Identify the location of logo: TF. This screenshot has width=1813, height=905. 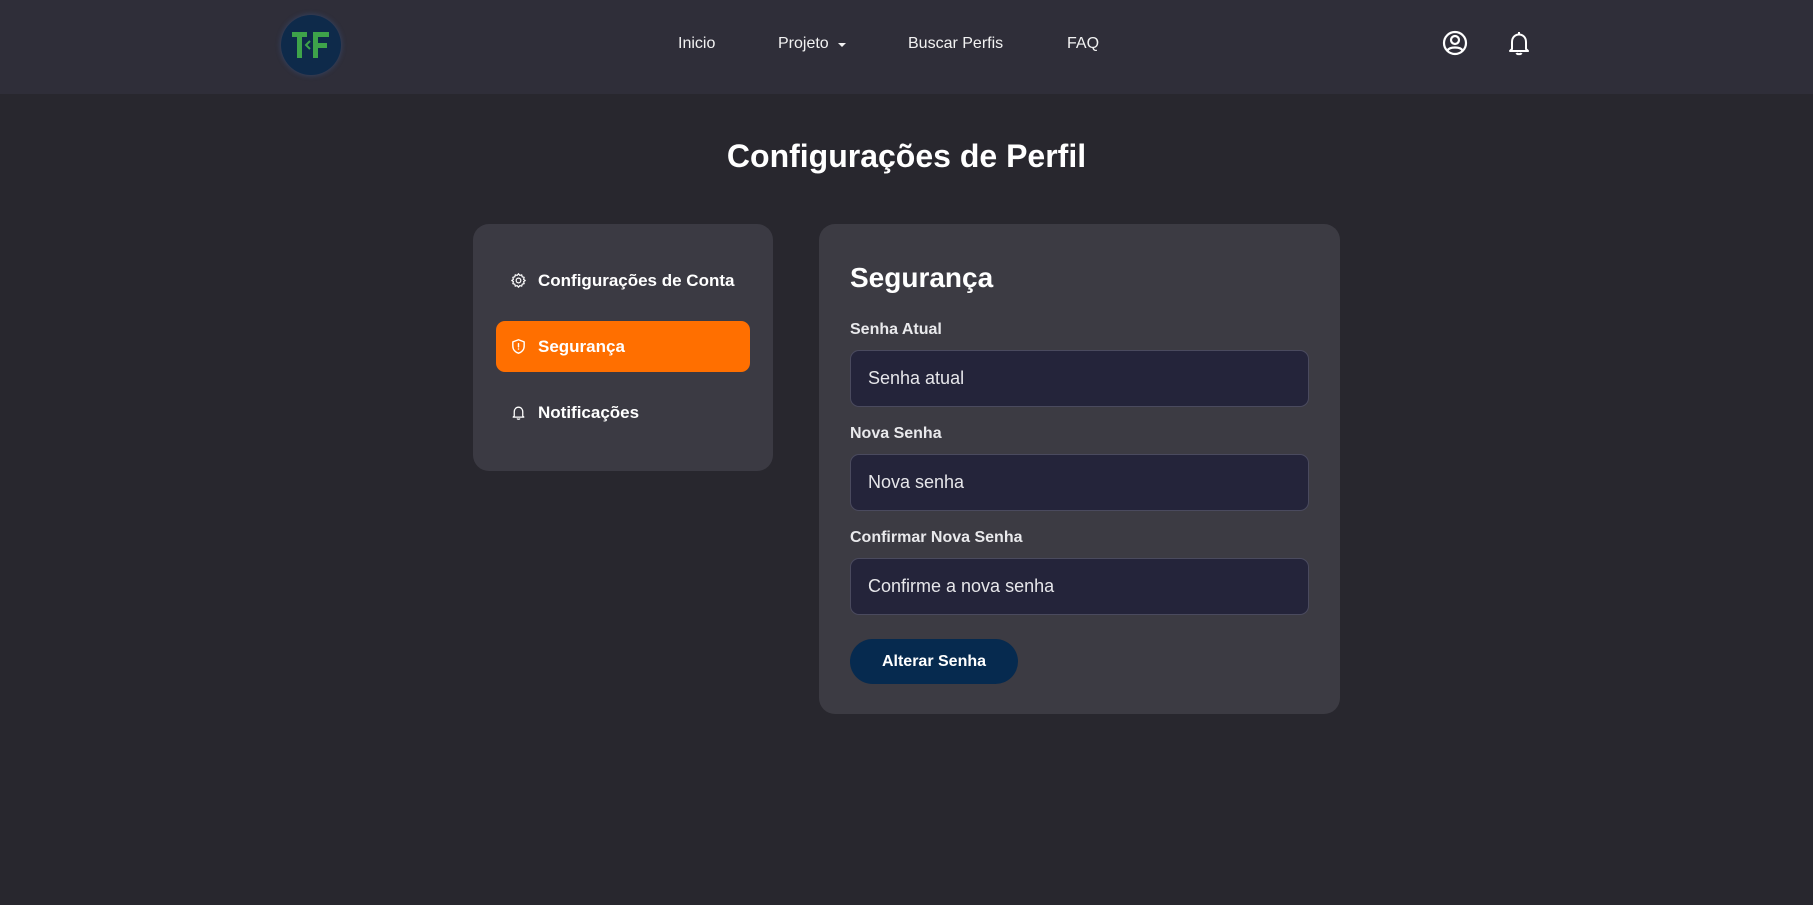
(311, 45).